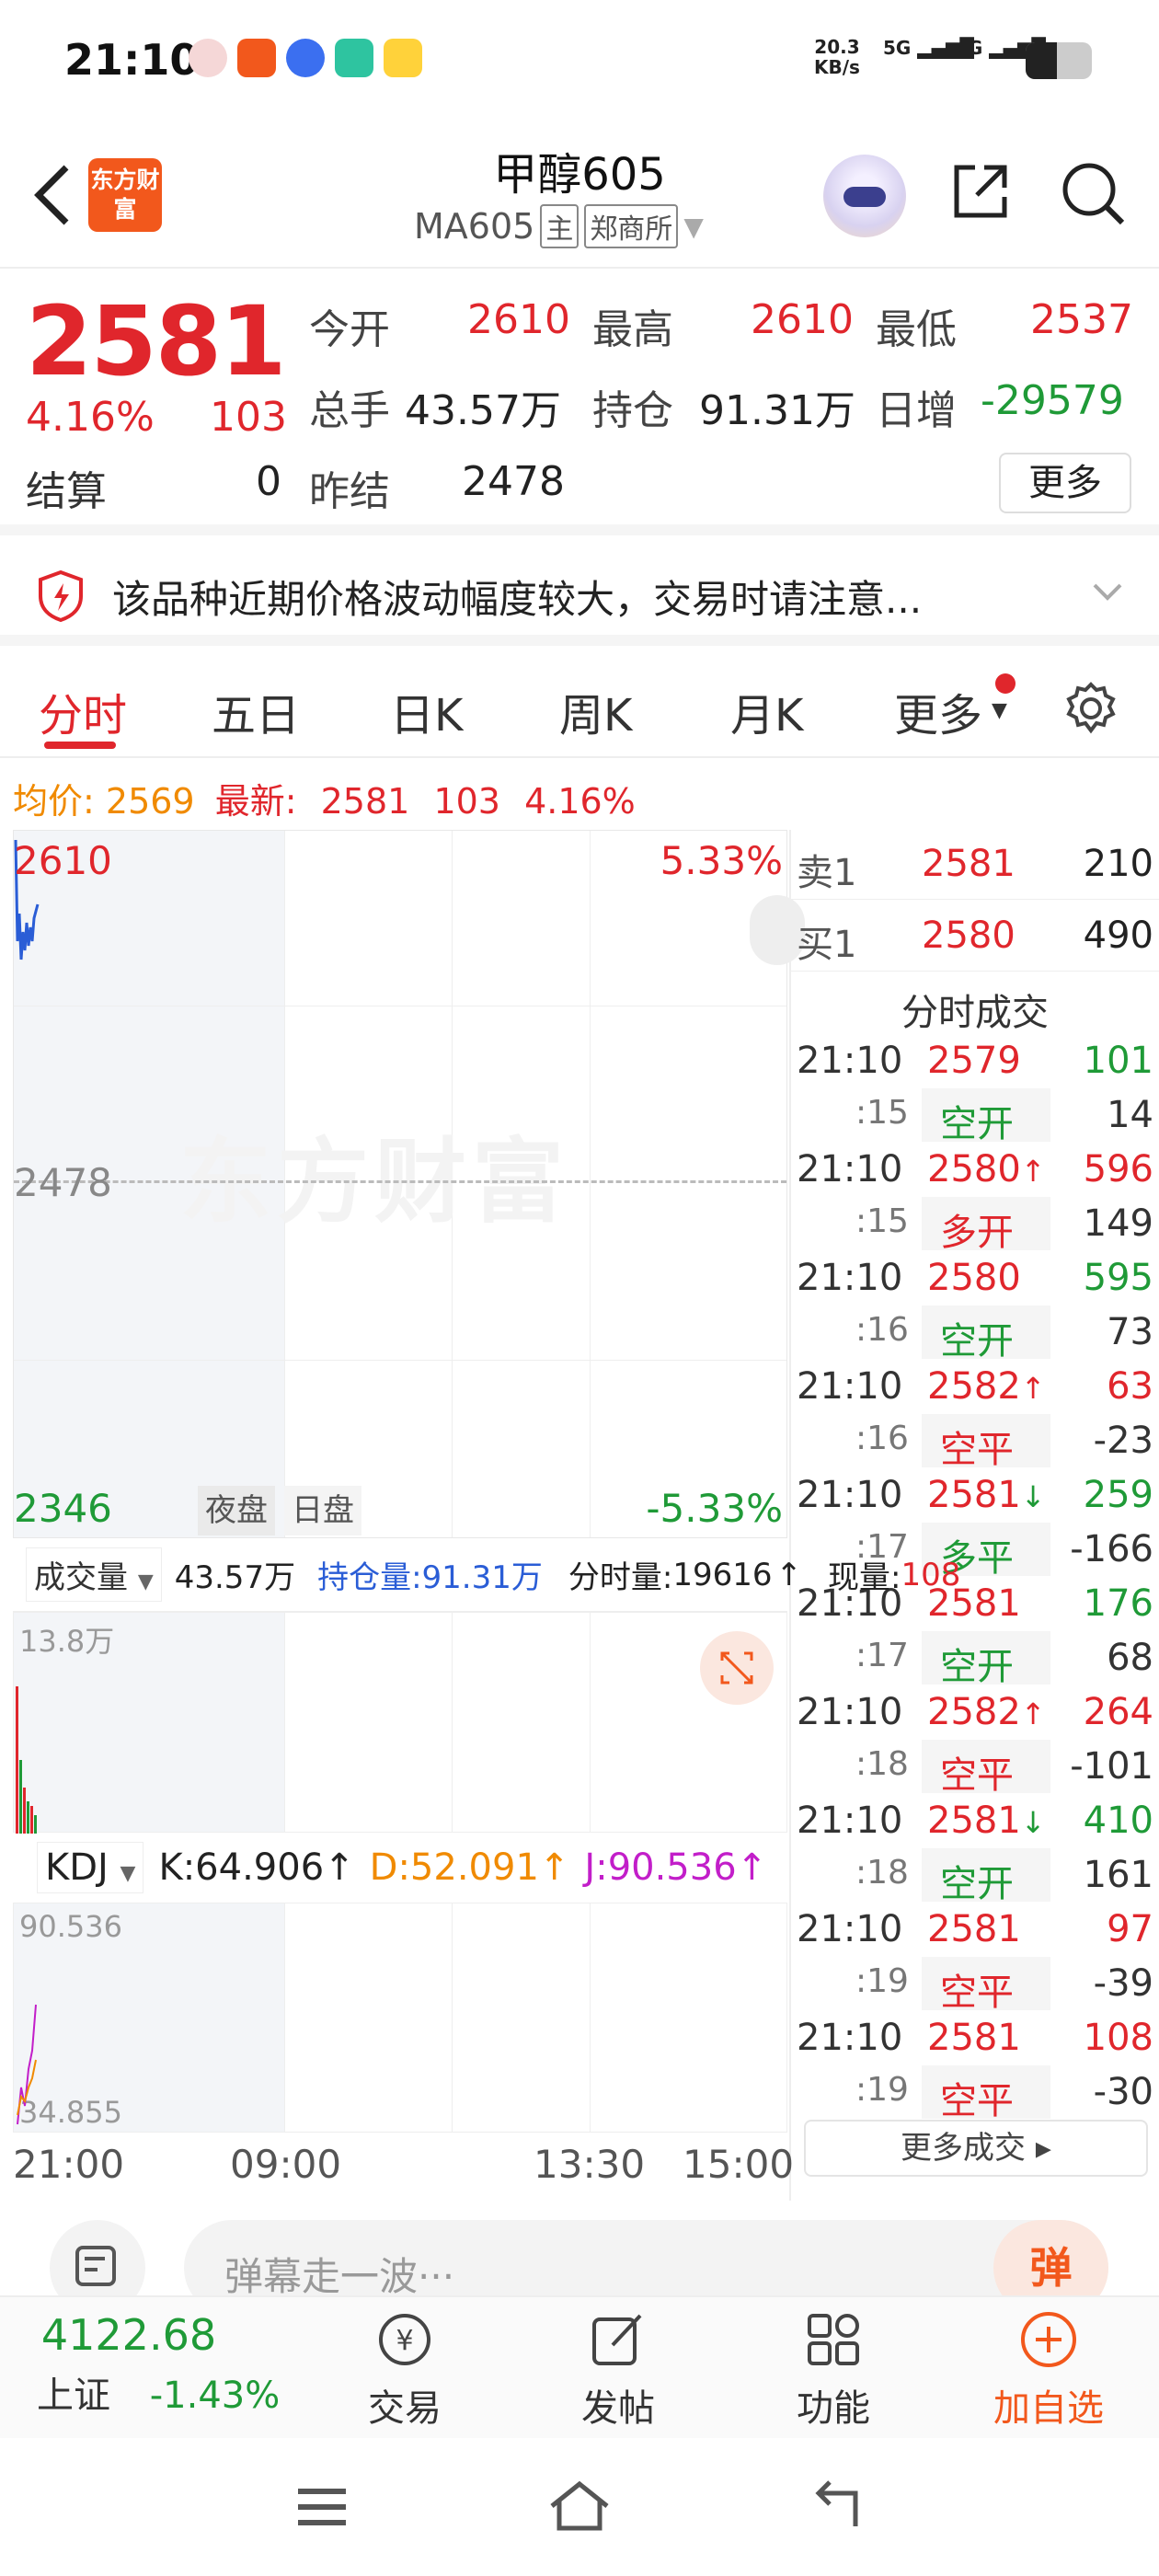 This screenshot has width=1159, height=2576. I want to click on latest-value: 2581, so click(365, 801).